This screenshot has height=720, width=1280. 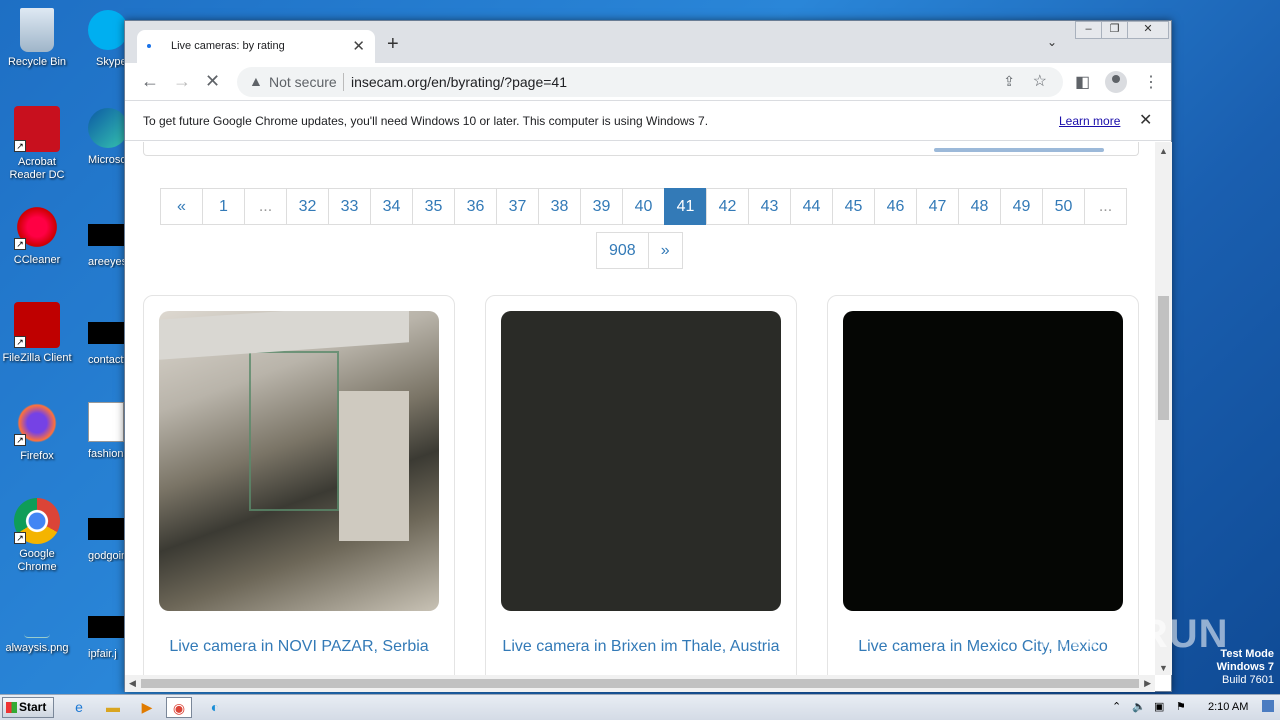 What do you see at coordinates (215, 707) in the screenshot?
I see `edge-taskbar-icon: ◐` at bounding box center [215, 707].